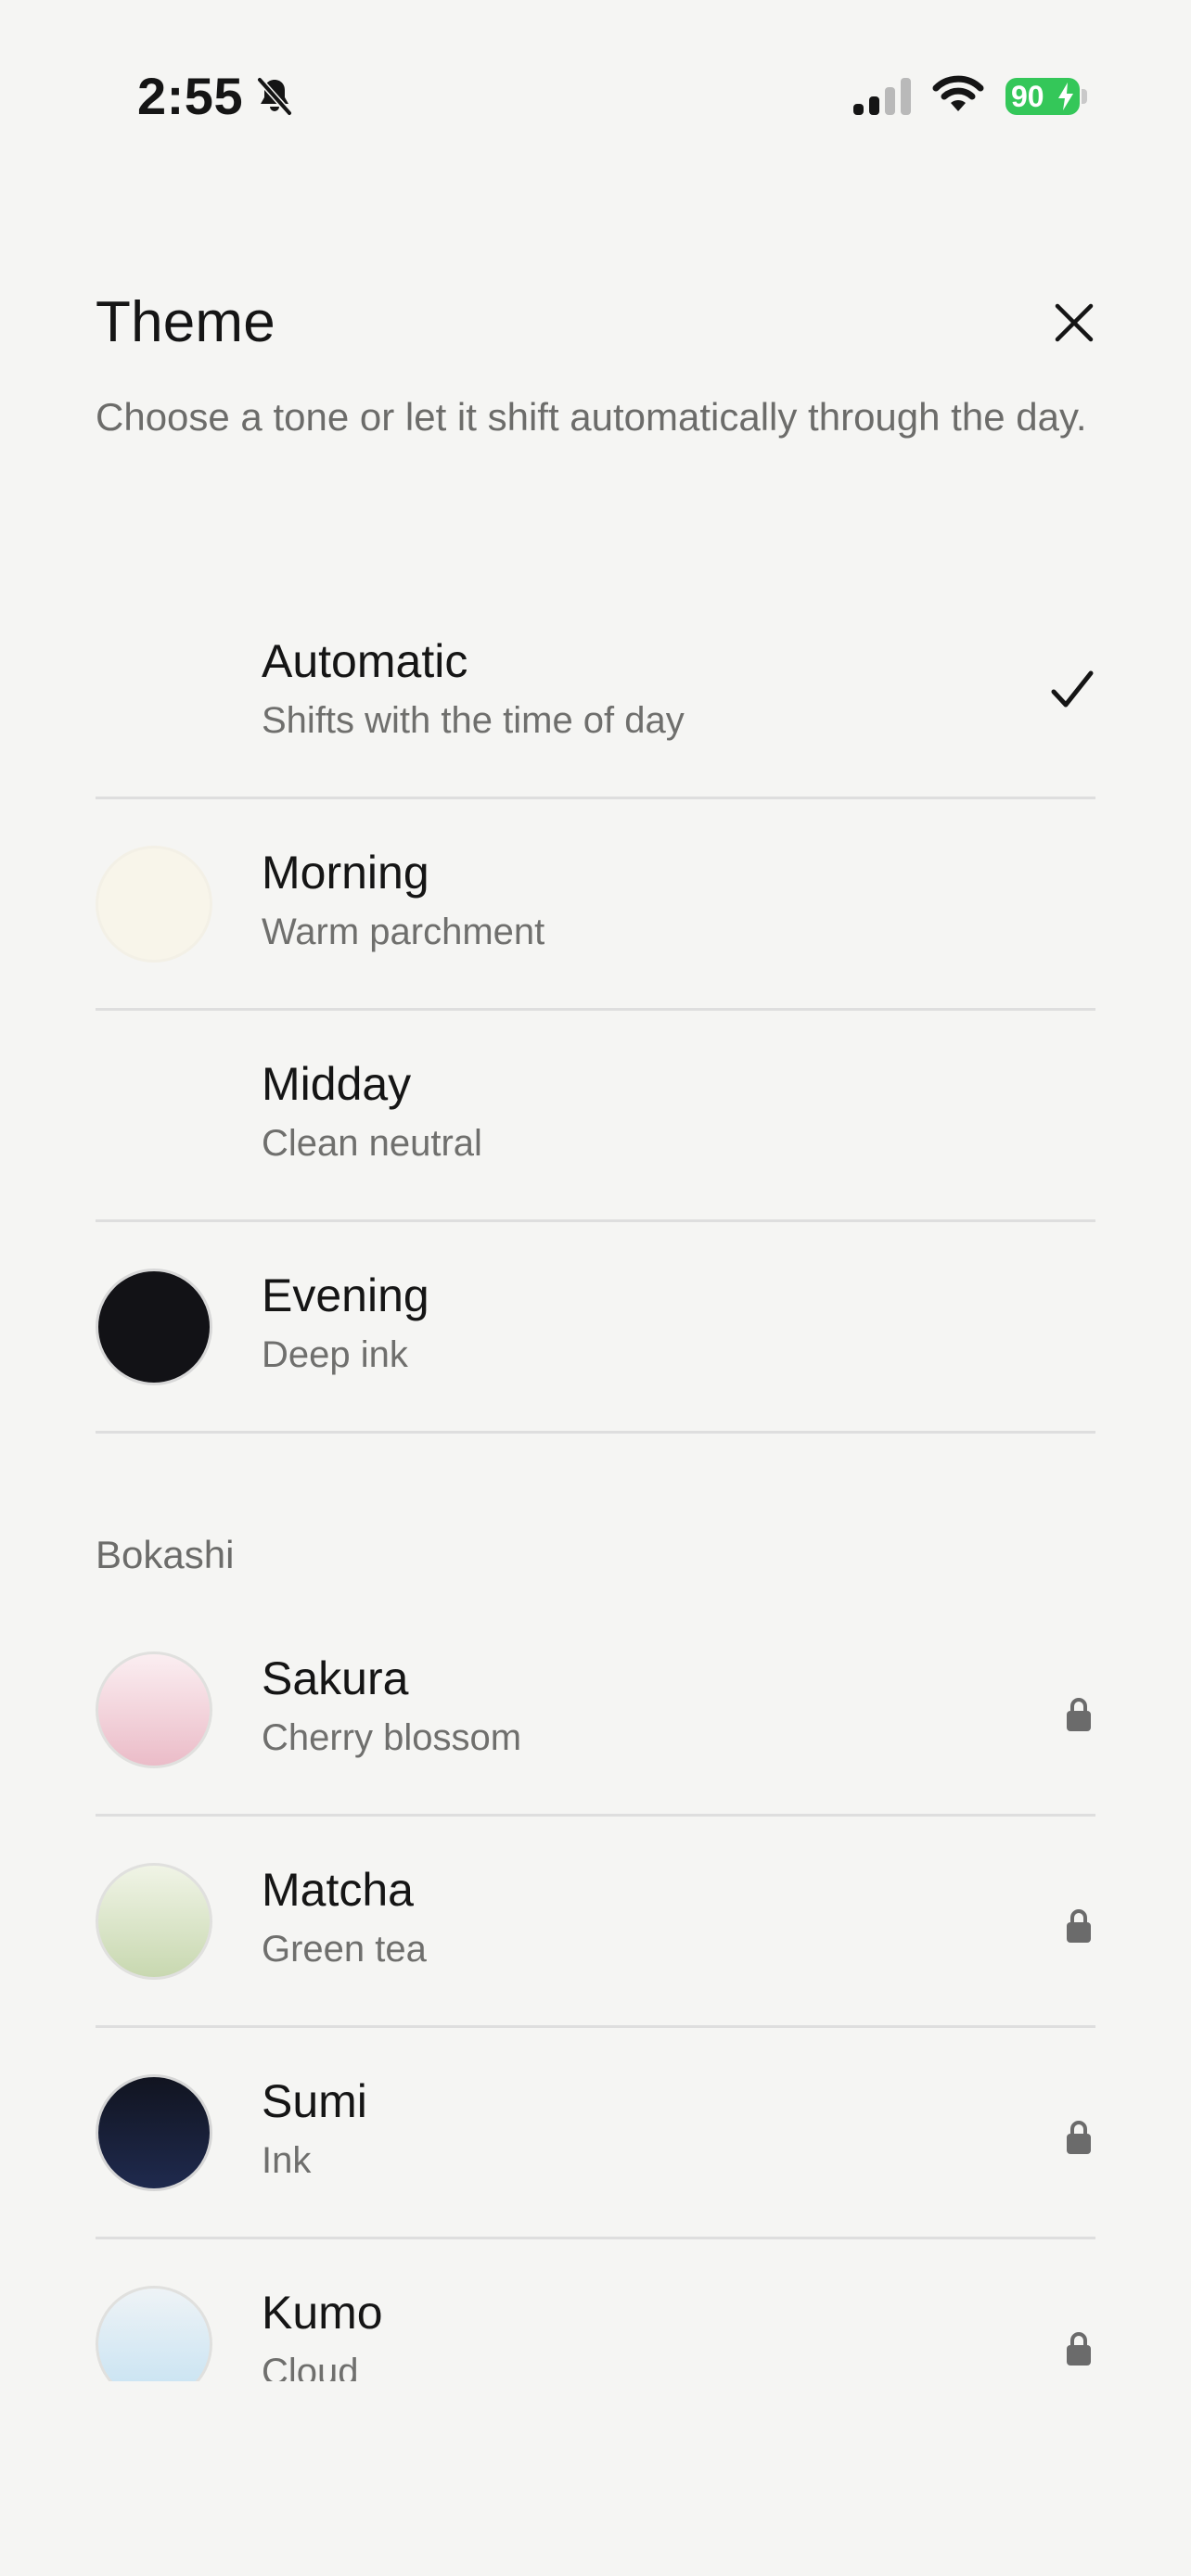 This screenshot has height=2576, width=1191. I want to click on theme-option-label: Automatic, so click(365, 661).